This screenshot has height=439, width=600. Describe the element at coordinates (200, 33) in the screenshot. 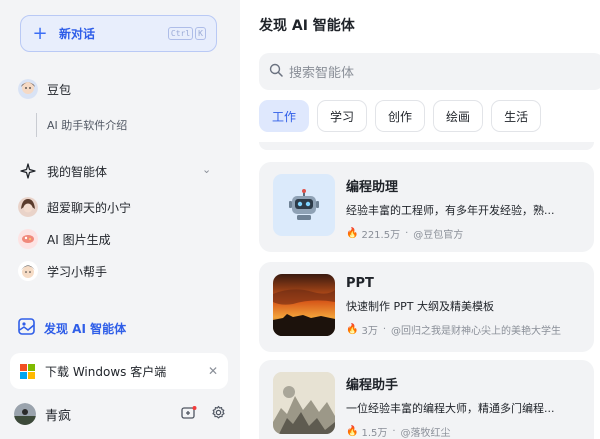

I see `shortcut-key-k: K` at that location.